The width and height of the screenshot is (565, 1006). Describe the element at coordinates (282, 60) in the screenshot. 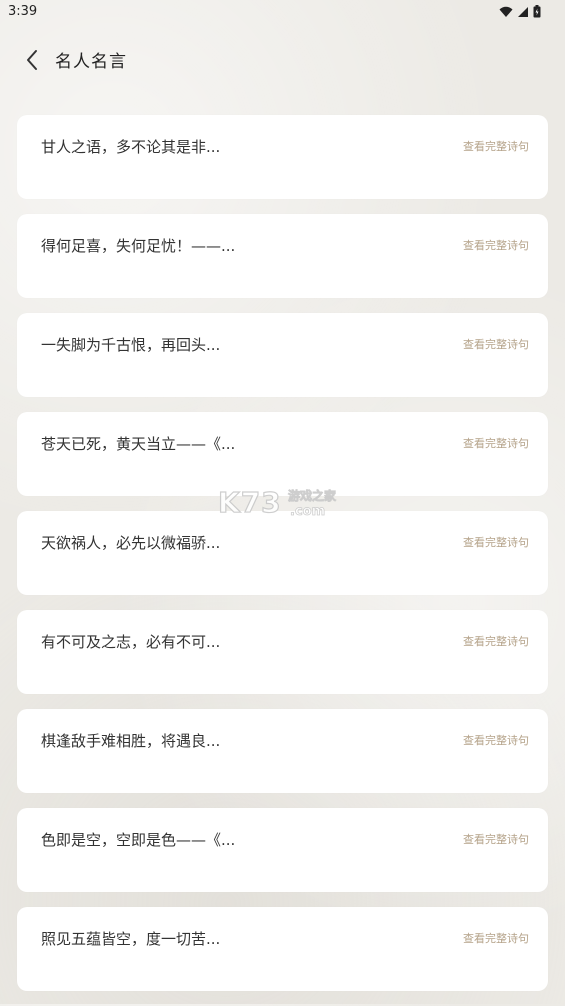

I see `header: 名人名言` at that location.